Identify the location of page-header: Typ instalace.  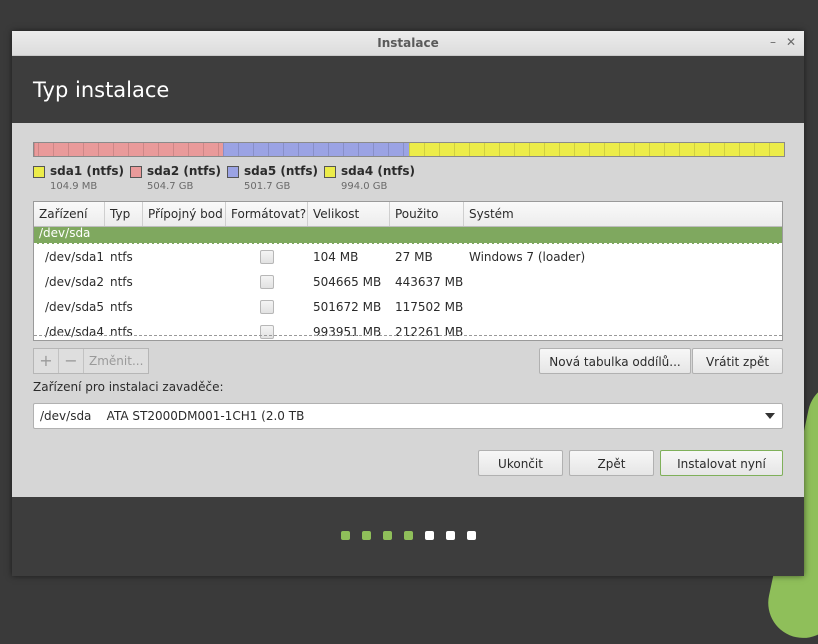
(408, 89).